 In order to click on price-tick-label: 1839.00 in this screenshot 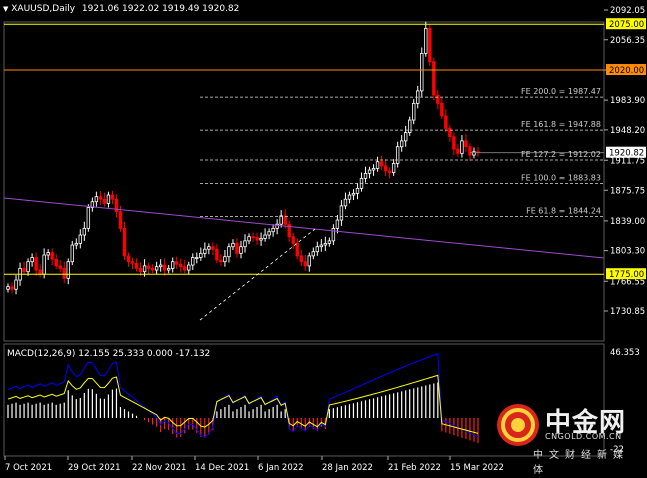, I will do `click(627, 222)`.